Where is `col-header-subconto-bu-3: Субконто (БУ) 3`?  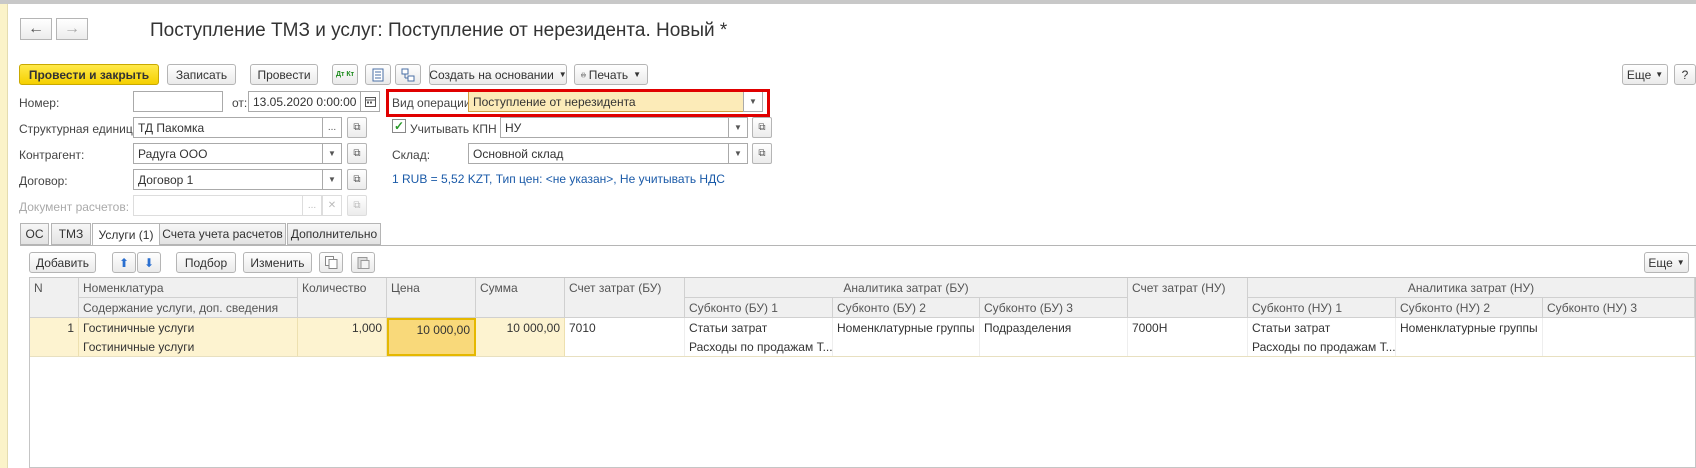 col-header-subconto-bu-3: Субконто (БУ) 3 is located at coordinates (1054, 308).